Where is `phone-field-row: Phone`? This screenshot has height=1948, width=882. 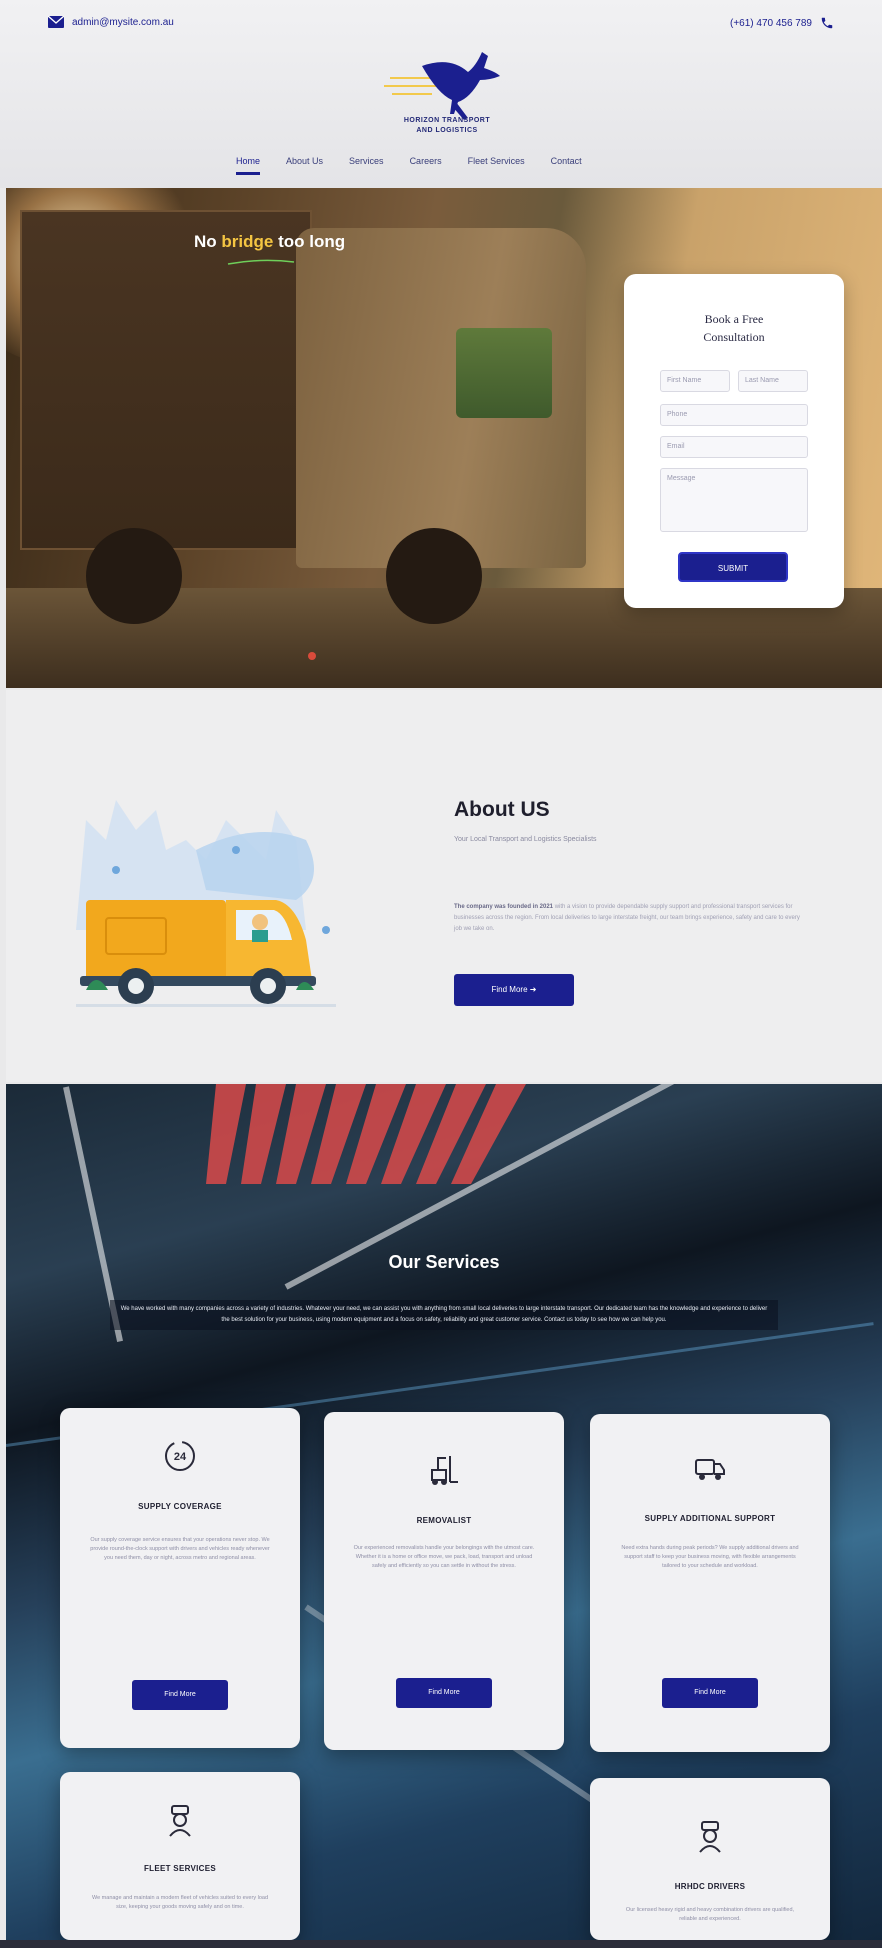
phone-field-row: Phone is located at coordinates (734, 415).